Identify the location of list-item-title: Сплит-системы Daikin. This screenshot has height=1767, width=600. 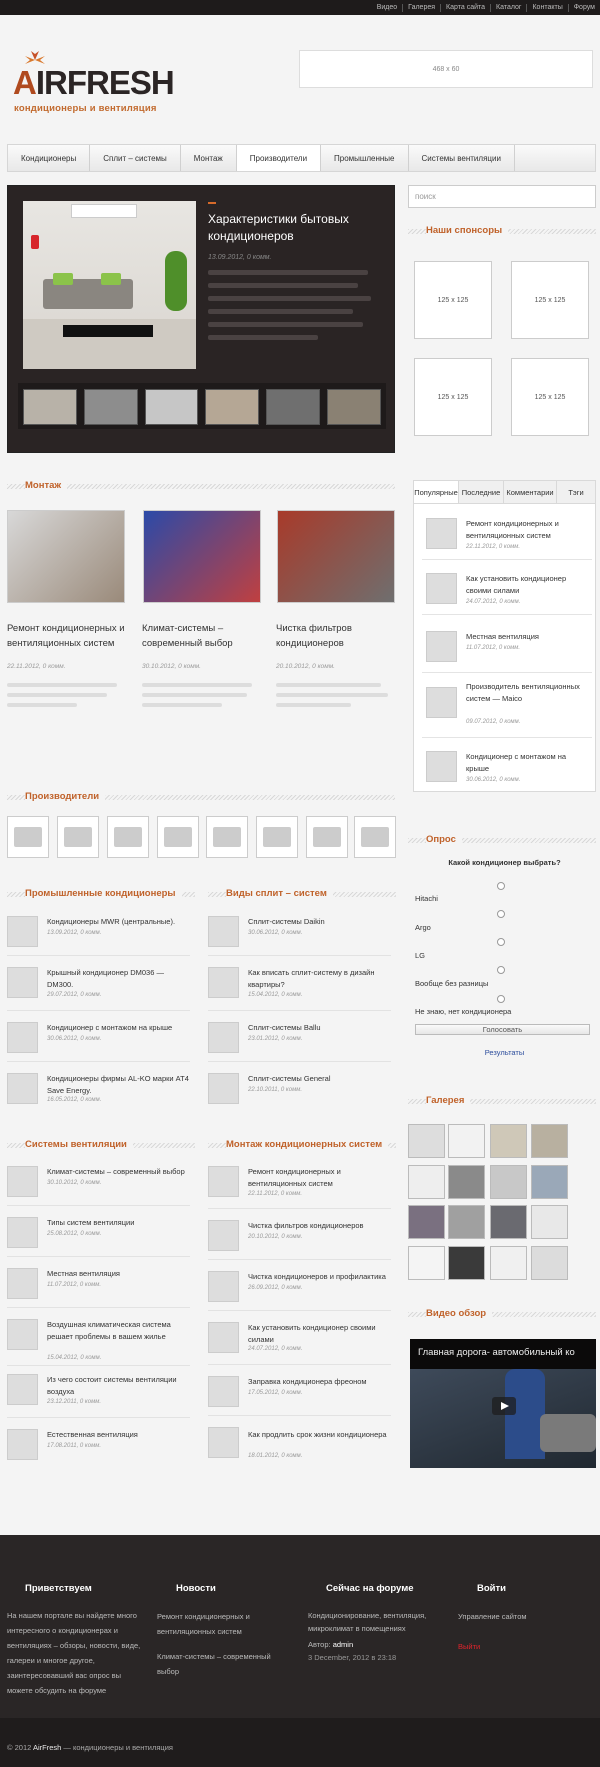
(320, 922).